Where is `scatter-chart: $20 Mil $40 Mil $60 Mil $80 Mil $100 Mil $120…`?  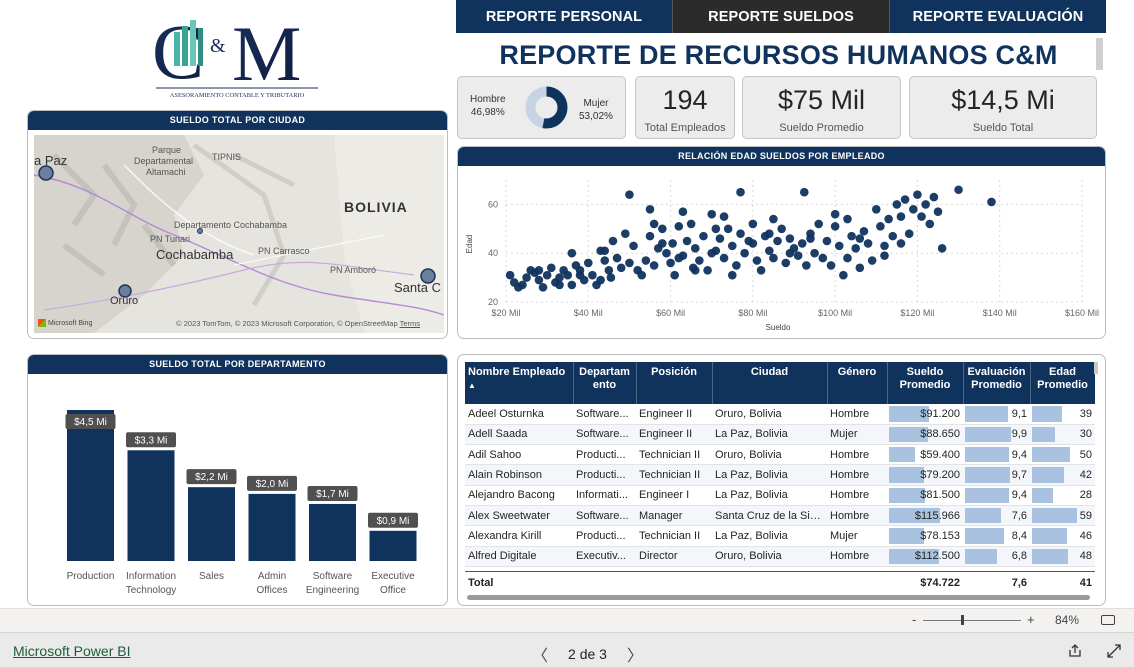
scatter-chart: $20 Mil $40 Mil $60 Mil $80 Mil $100 Mil $120… is located at coordinates (781, 252).